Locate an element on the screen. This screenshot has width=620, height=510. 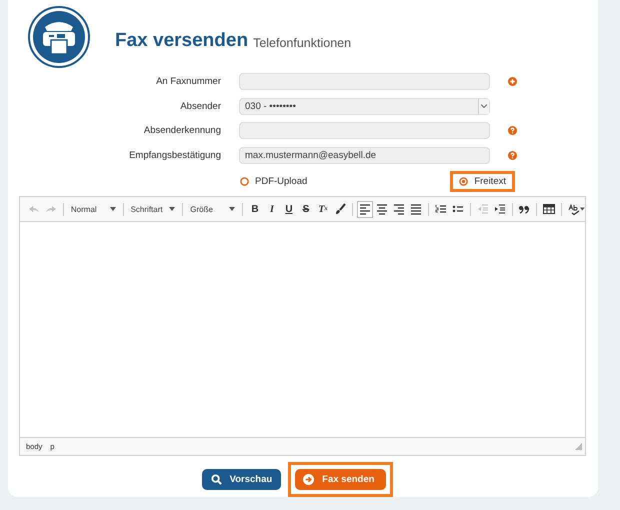
page-subtitle: Telefonfunktionen is located at coordinates (302, 43).